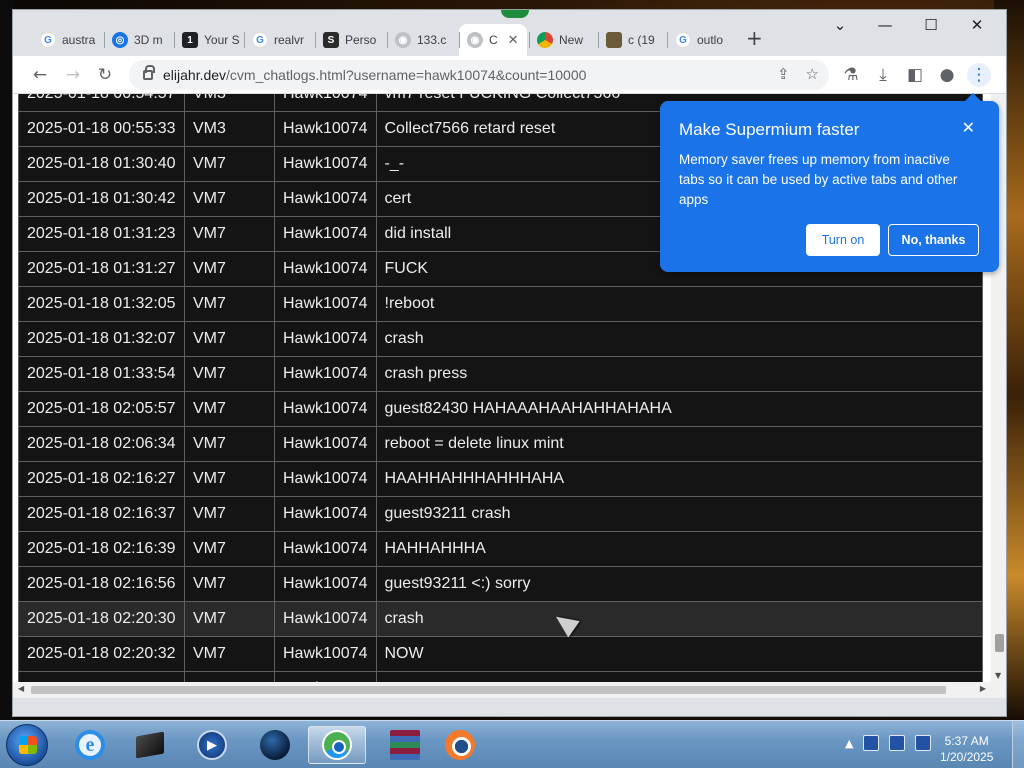 The image size is (1024, 768). Describe the element at coordinates (500, 549) in the screenshot. I see `table-row: 2025-01-18 02:16:39 VM7 Hawk10074 HAHHAHHHA` at that location.